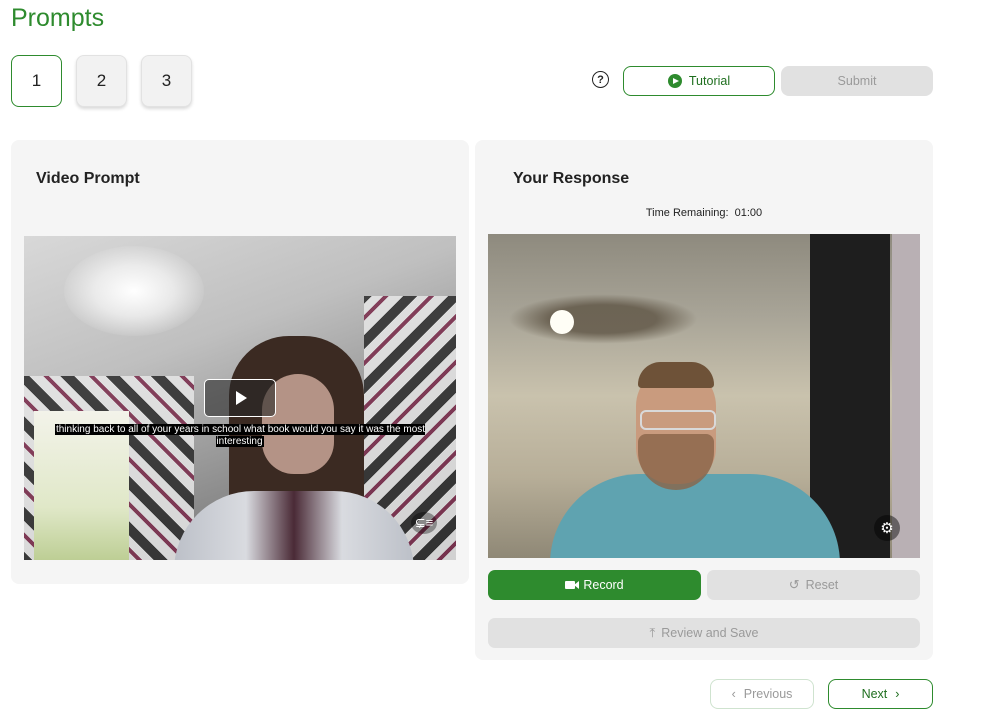  I want to click on prompt-tabs: 1 2 3, so click(101, 81).